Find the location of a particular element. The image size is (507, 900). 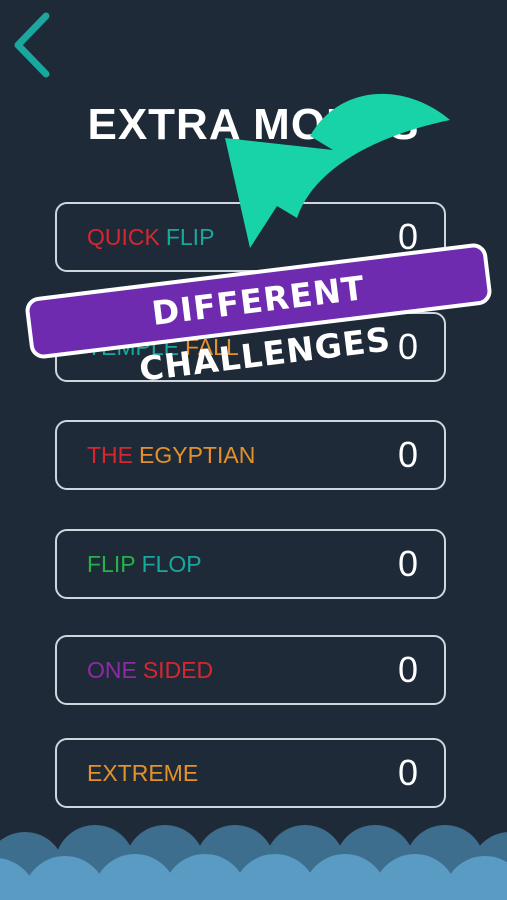

back-button is located at coordinates (32, 45).